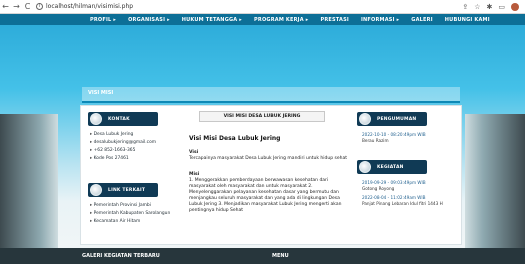 This screenshot has height=264, width=525. What do you see at coordinates (271, 95) in the screenshot?
I see `breadcrumb: VISI MISI` at bounding box center [271, 95].